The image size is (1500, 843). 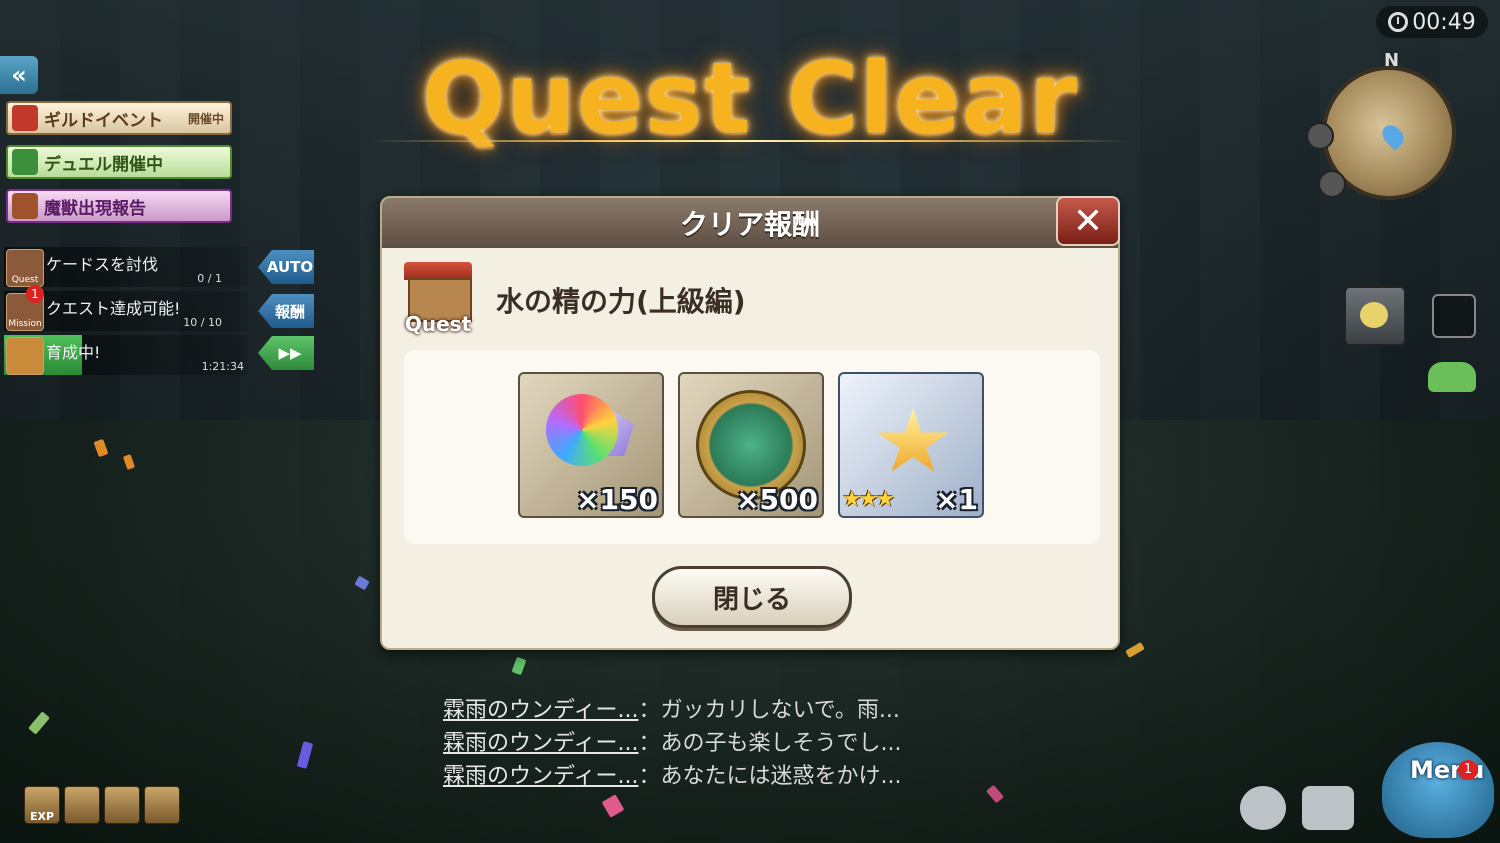 I want to click on menu-notification-badge: 1, so click(x=1468, y=770).